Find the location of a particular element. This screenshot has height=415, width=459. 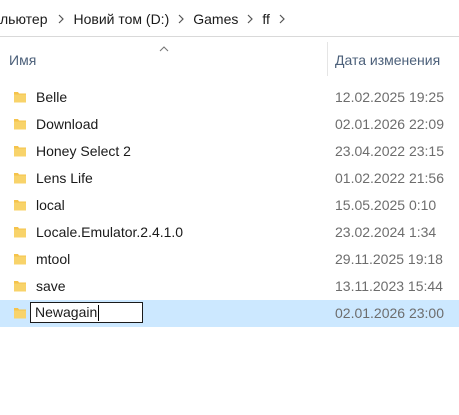

file-name: save is located at coordinates (51, 286).